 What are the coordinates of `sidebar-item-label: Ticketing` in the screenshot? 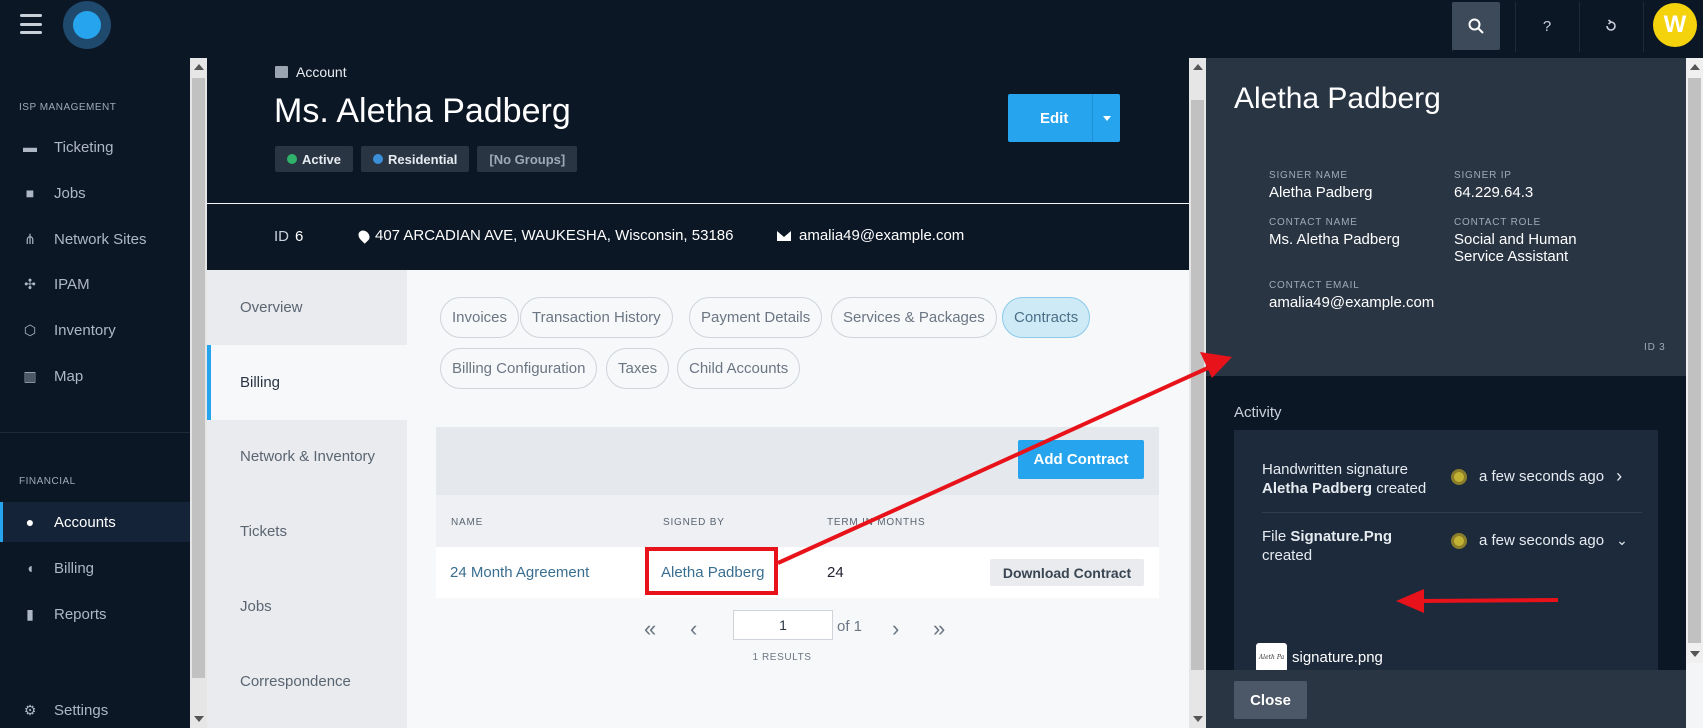 It's located at (84, 147).